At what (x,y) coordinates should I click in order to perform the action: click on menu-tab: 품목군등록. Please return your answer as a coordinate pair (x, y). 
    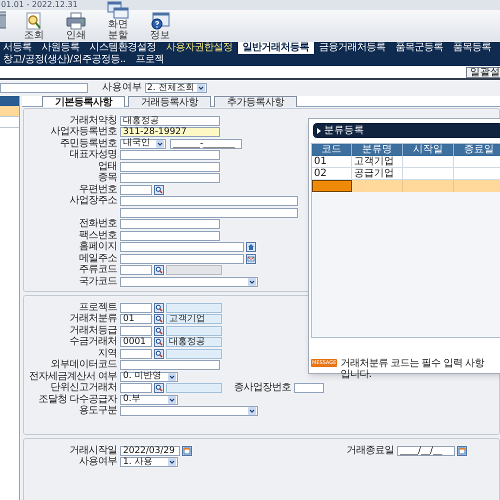
    Looking at the image, I should click on (419, 48).